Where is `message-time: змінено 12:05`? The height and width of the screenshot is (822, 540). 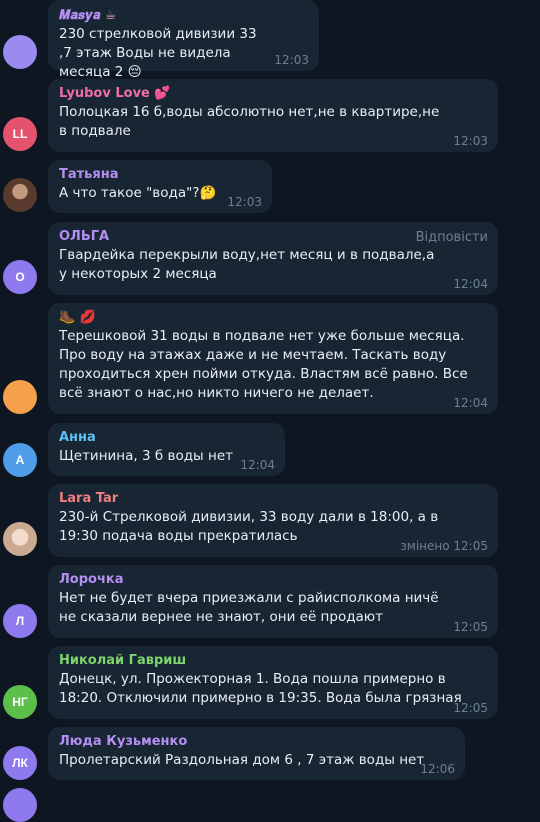
message-time: змінено 12:05 is located at coordinates (444, 546).